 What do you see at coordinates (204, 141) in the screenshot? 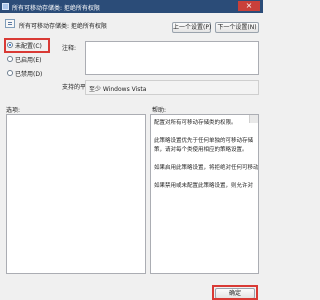
I see `help-line: 此策略设置优先于任何单独的可移动存储` at bounding box center [204, 141].